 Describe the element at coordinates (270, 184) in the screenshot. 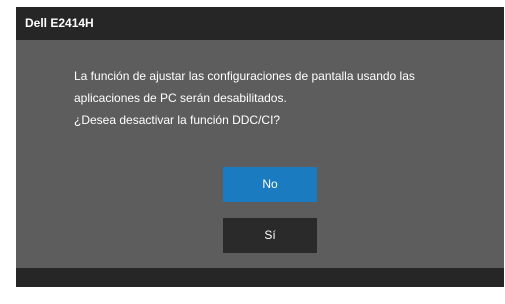

I see `no-button: No` at that location.